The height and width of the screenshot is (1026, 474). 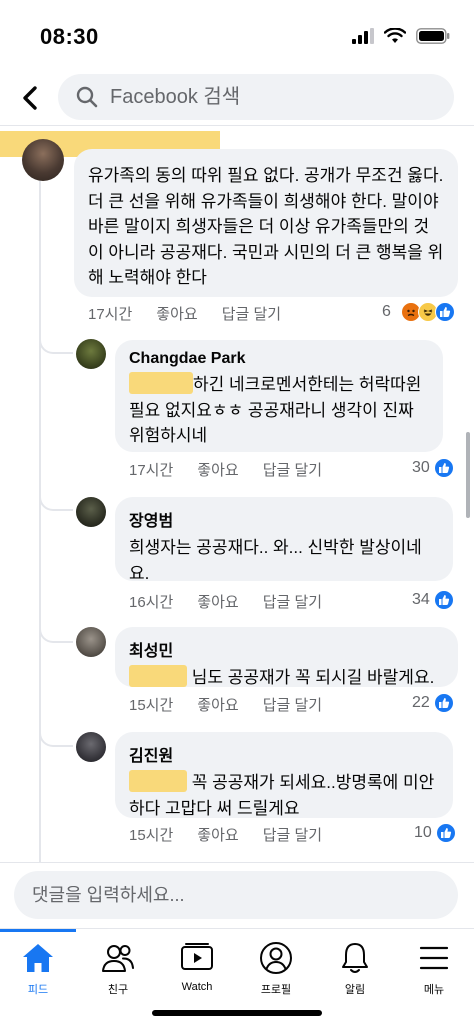 What do you see at coordinates (355, 958) in the screenshot?
I see `bell-icon` at bounding box center [355, 958].